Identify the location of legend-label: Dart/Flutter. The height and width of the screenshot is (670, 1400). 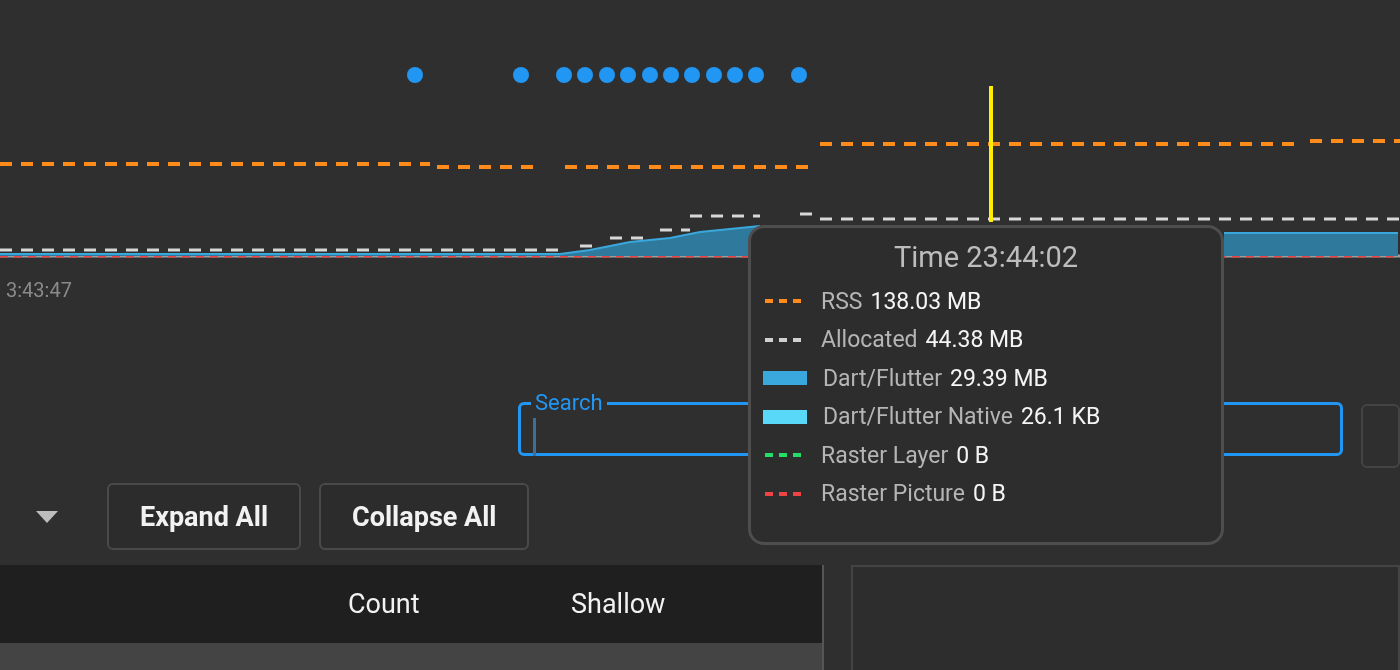
(882, 378).